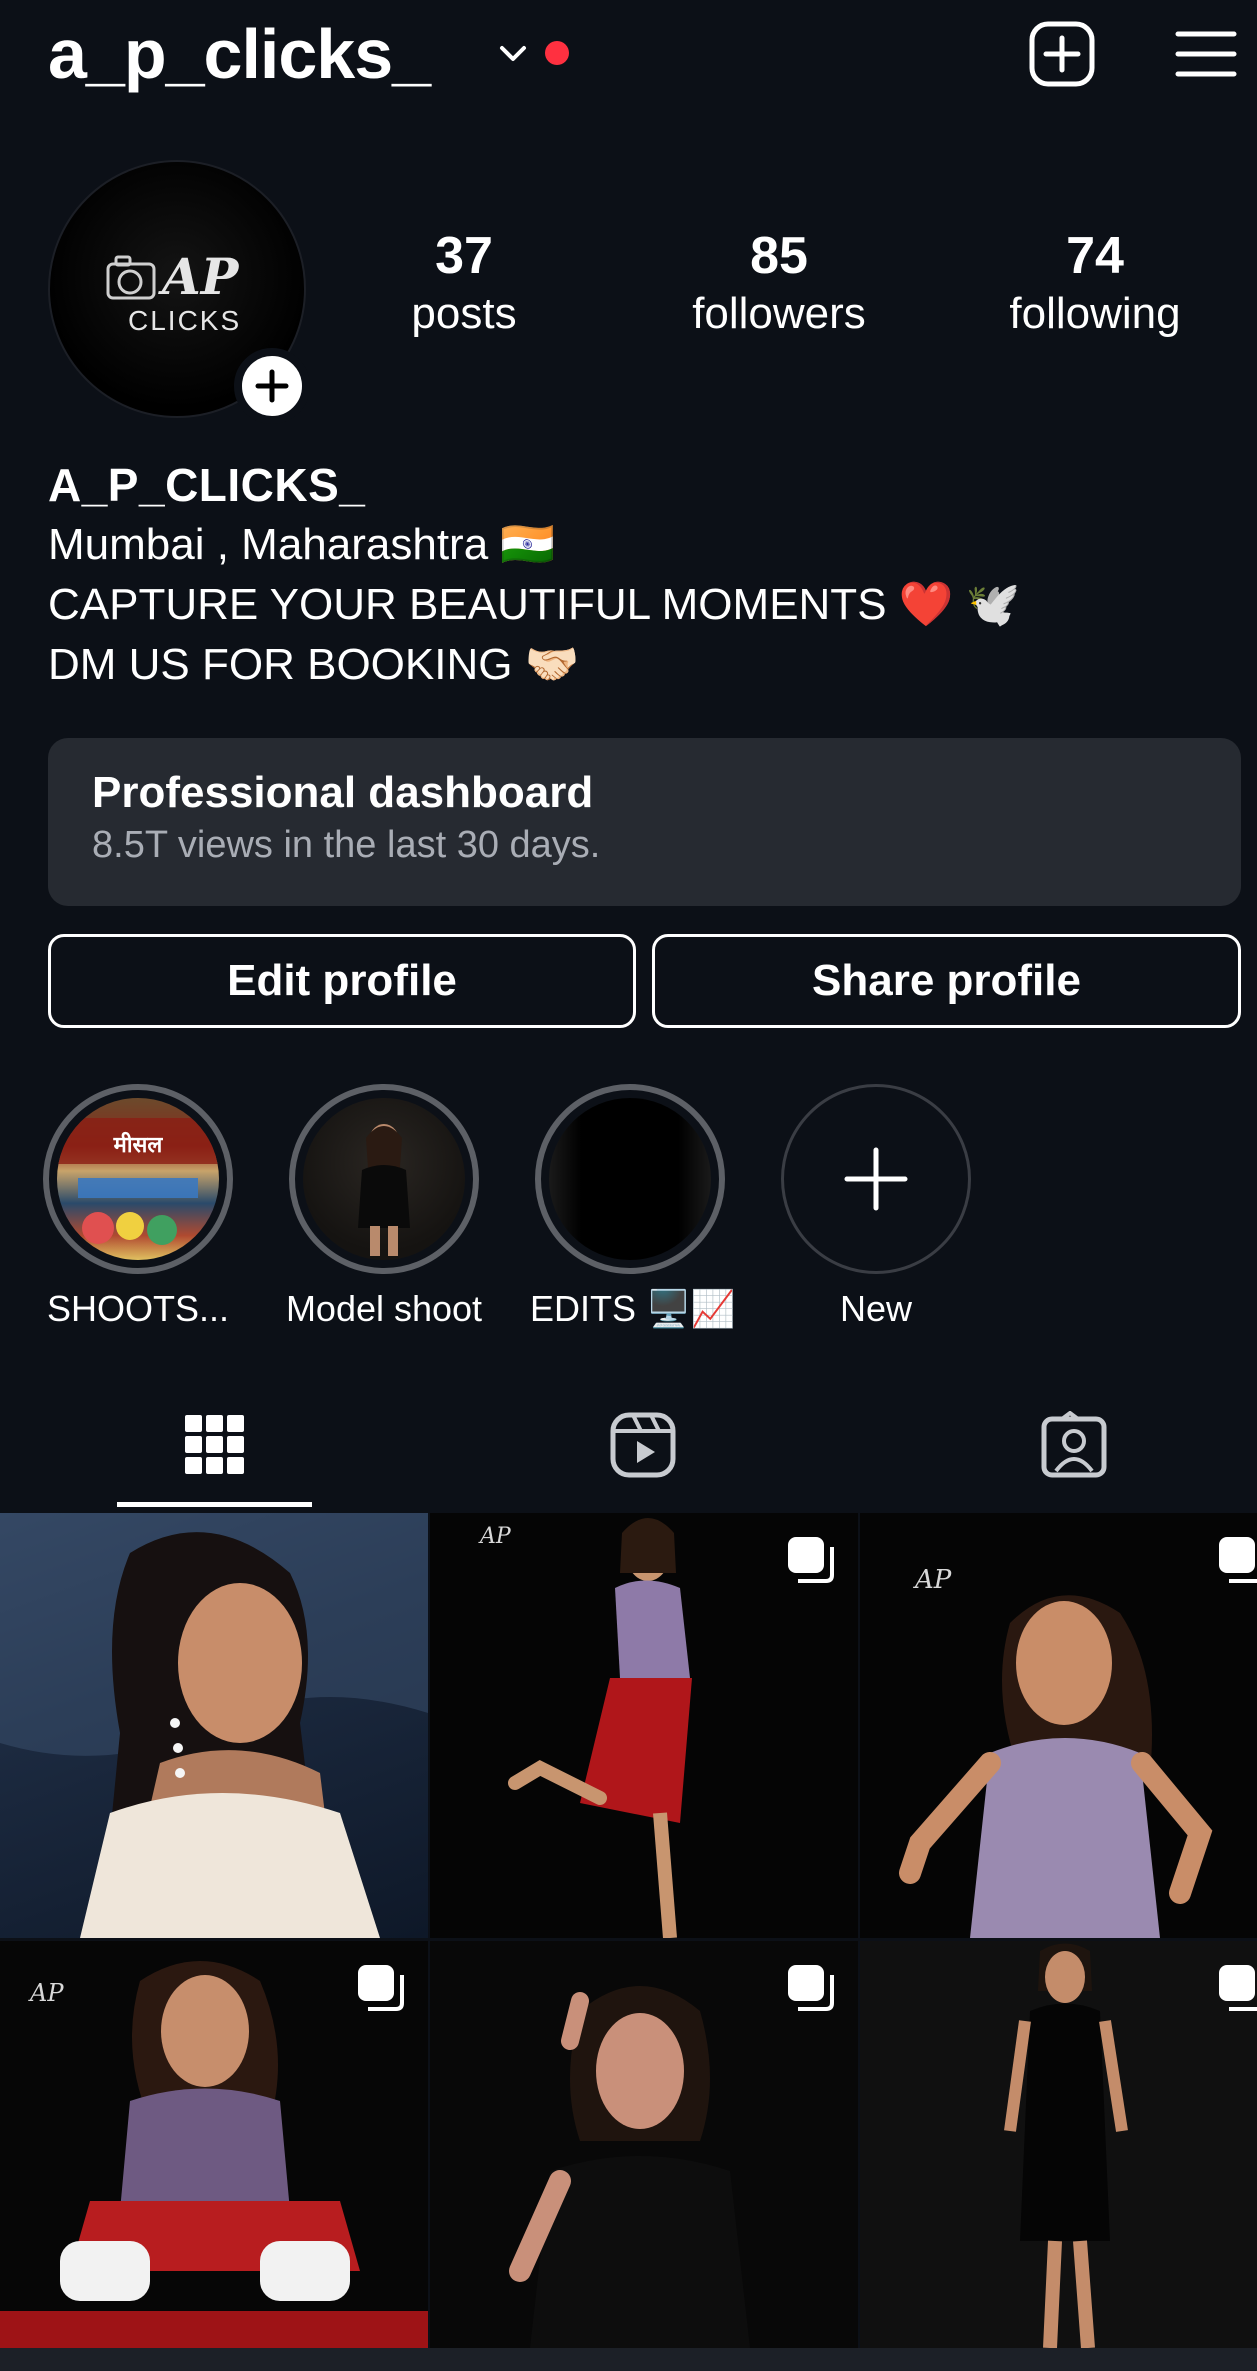 The width and height of the screenshot is (1257, 2371). I want to click on reels-icon, so click(643, 1445).